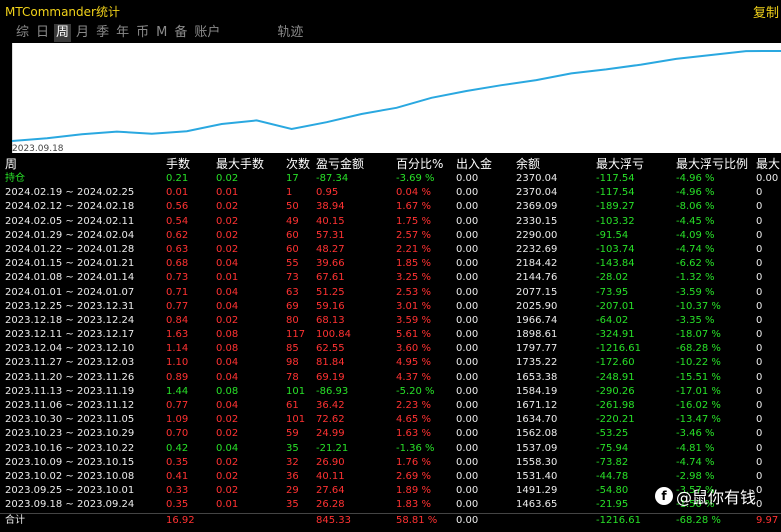 The height and width of the screenshot is (532, 781). I want to click on header-cell: 出入金, so click(486, 164).